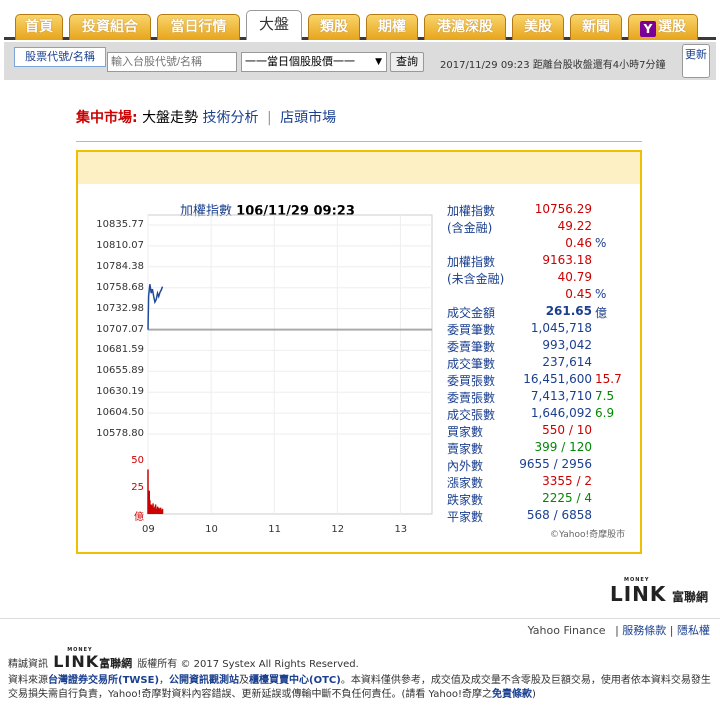 The width and height of the screenshot is (720, 708). I want to click on x-tick-label: 10, so click(211, 529).